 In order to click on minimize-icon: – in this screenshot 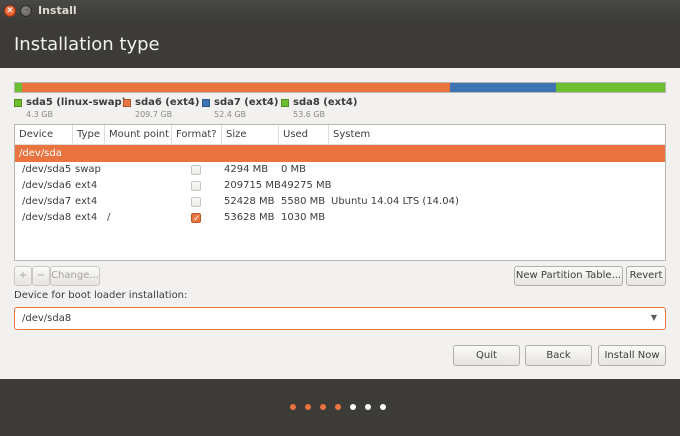, I will do `click(26, 10)`.